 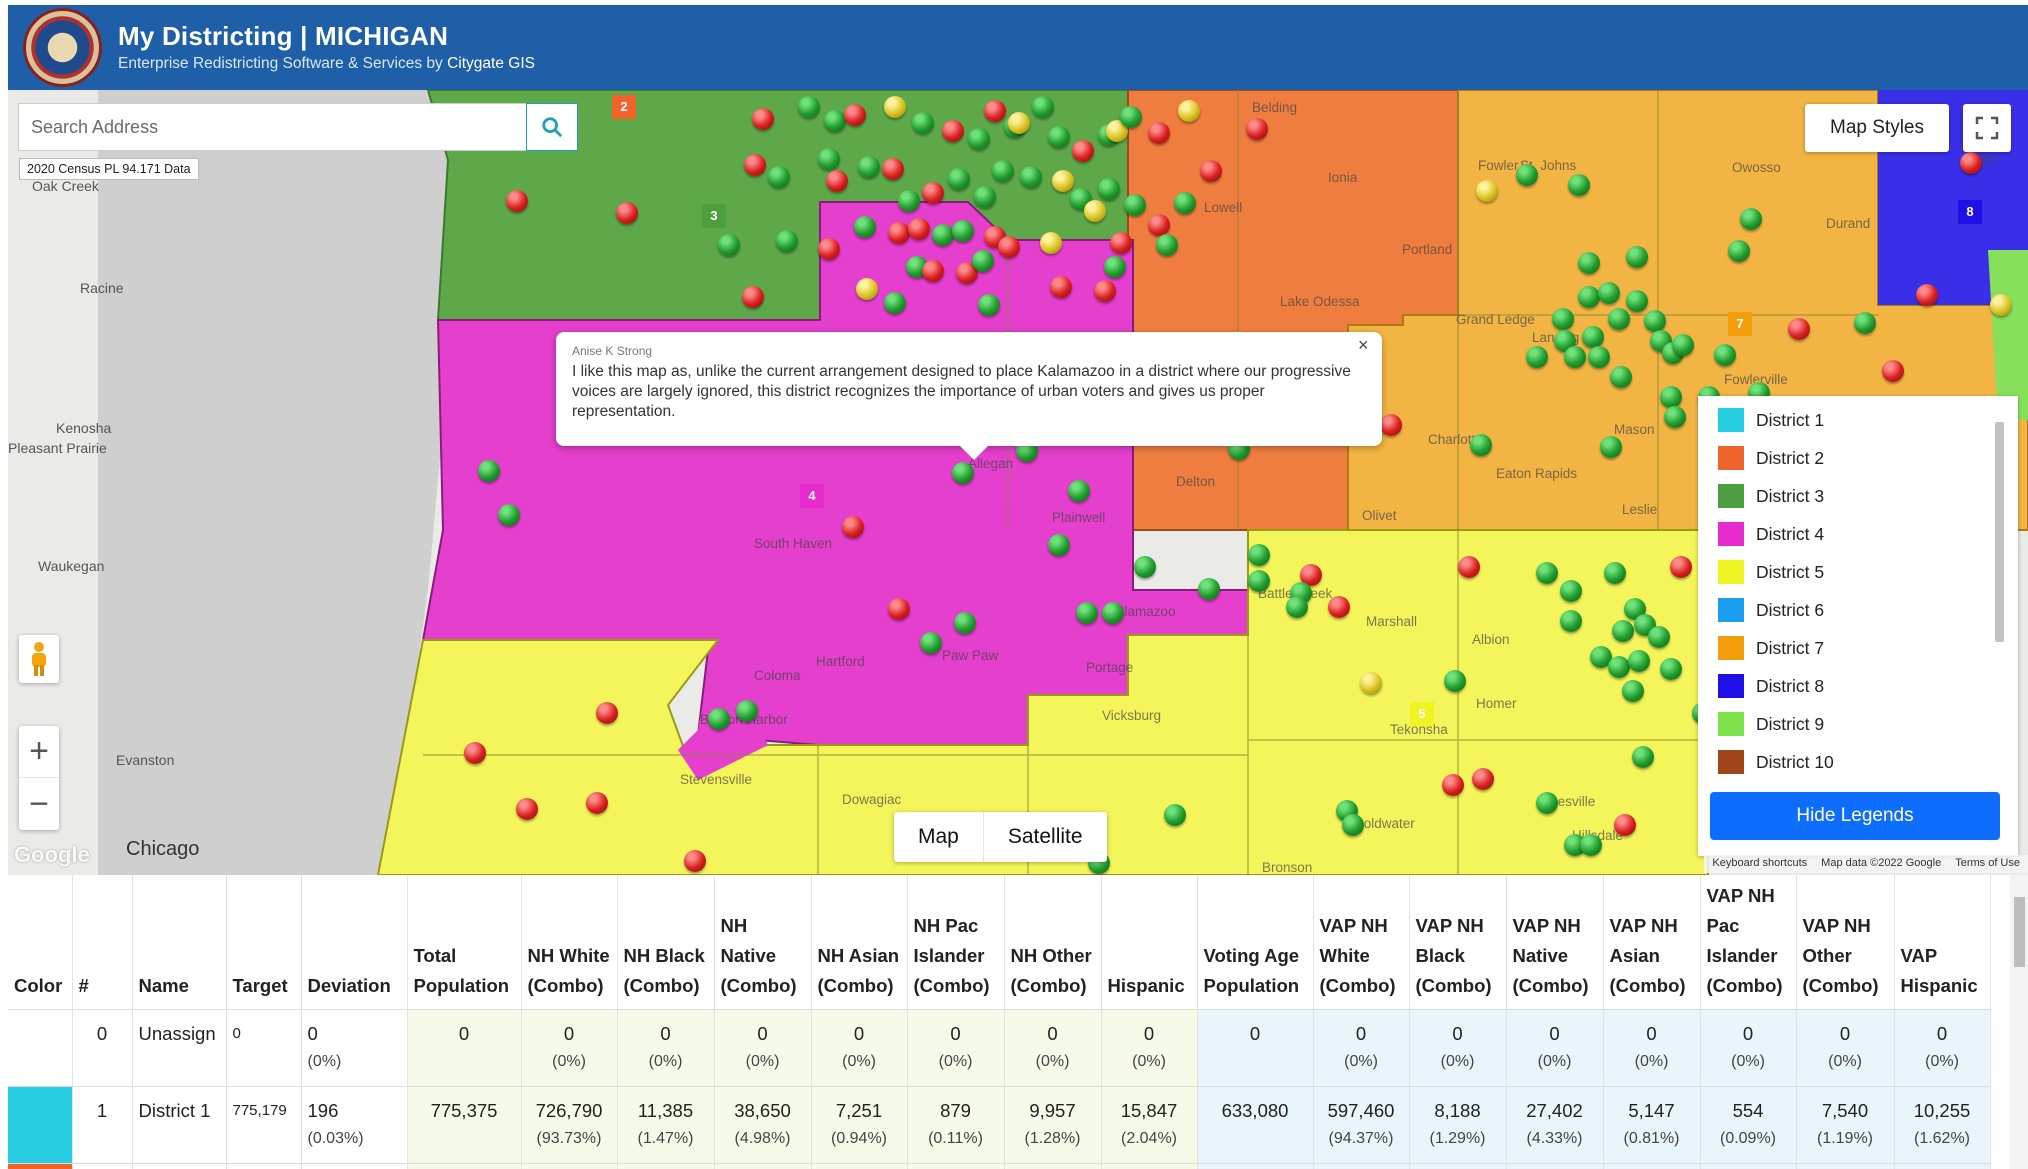 What do you see at coordinates (1855, 816) in the screenshot?
I see `hide-legends-button: Hide Legends` at bounding box center [1855, 816].